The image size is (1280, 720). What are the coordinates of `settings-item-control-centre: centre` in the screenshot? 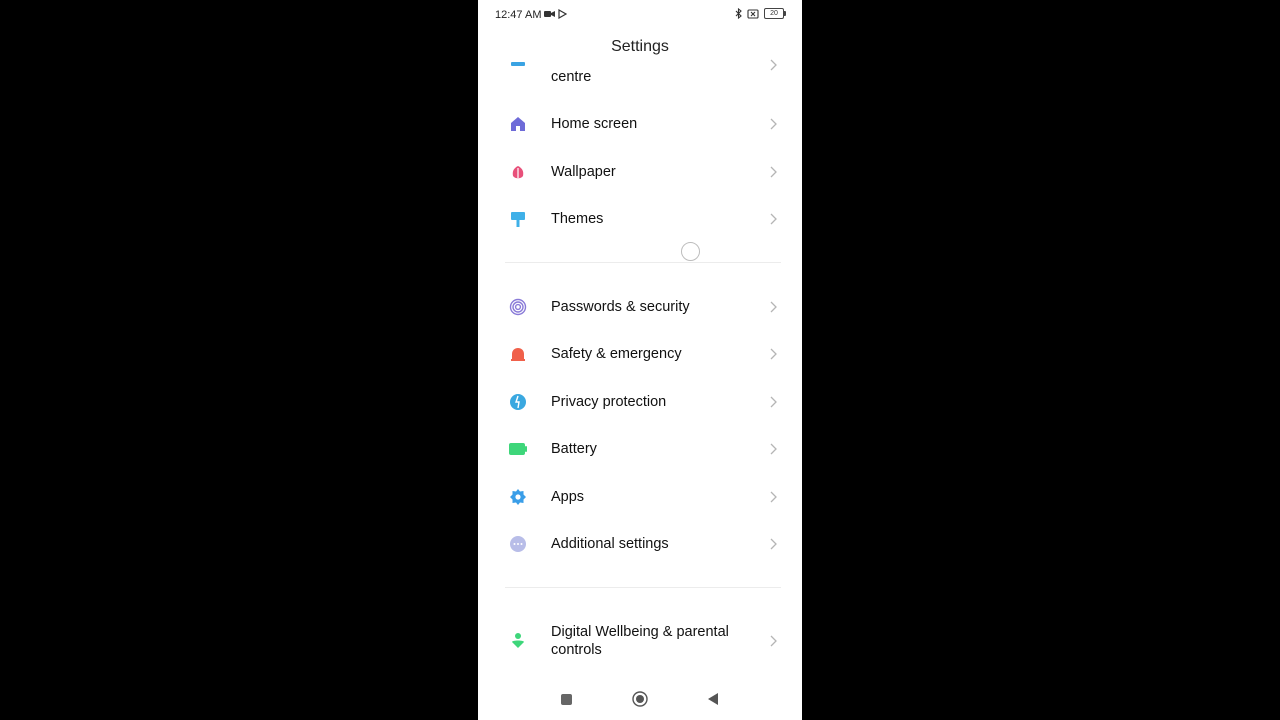 It's located at (640, 77).